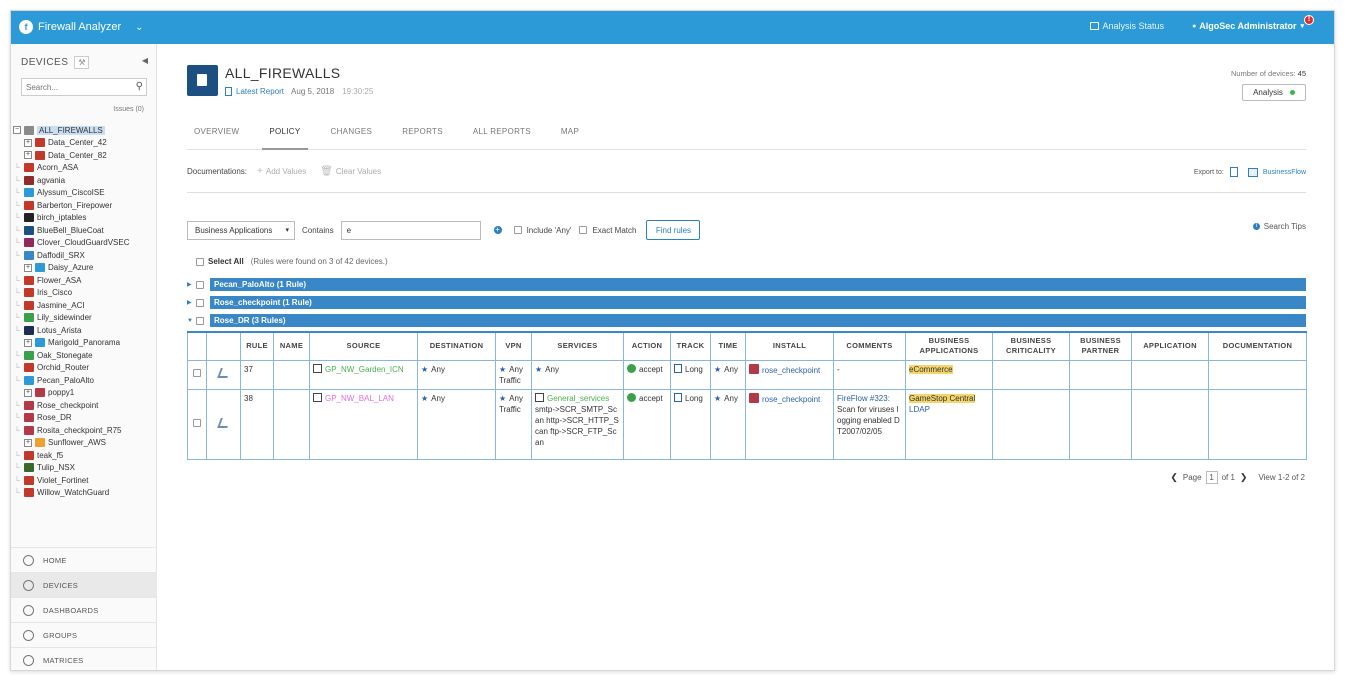 The width and height of the screenshot is (1350, 686). Describe the element at coordinates (85, 155) in the screenshot. I see `tree-item: + Data_Center_82` at that location.